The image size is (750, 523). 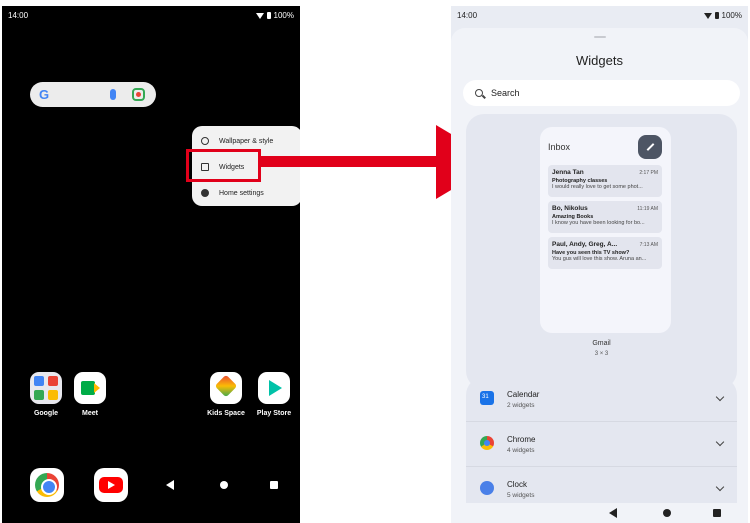 I want to click on google-search-widget: G, so click(x=93, y=94).